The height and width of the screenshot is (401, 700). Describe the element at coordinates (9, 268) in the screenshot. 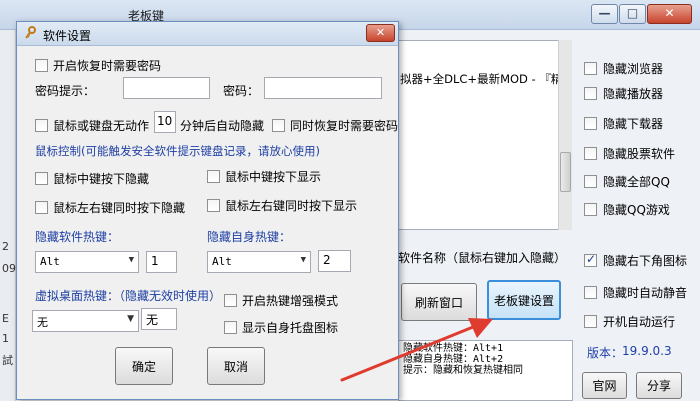

I see `strip-char: 09` at that location.